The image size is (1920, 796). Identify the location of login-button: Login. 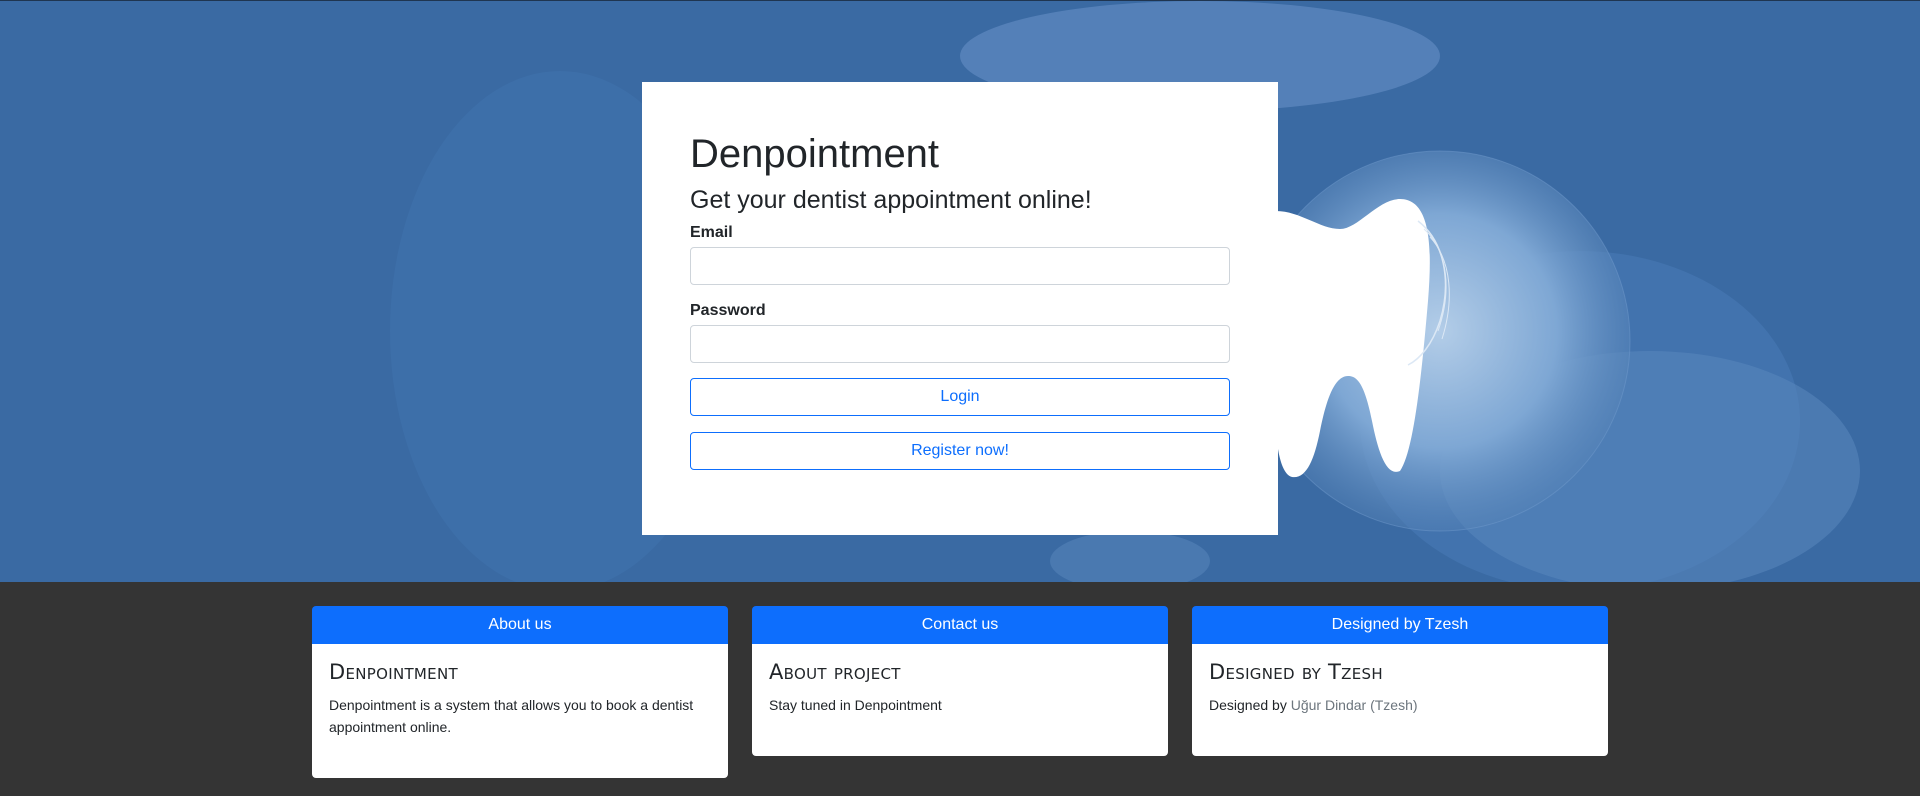
(960, 397).